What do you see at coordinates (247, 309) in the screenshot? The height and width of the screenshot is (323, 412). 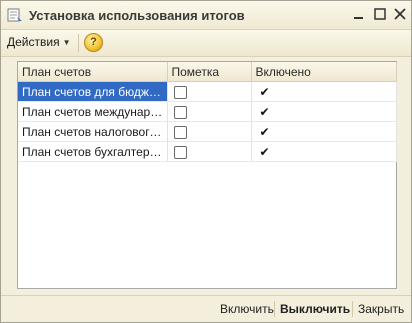 I see `enable-button: Включить` at bounding box center [247, 309].